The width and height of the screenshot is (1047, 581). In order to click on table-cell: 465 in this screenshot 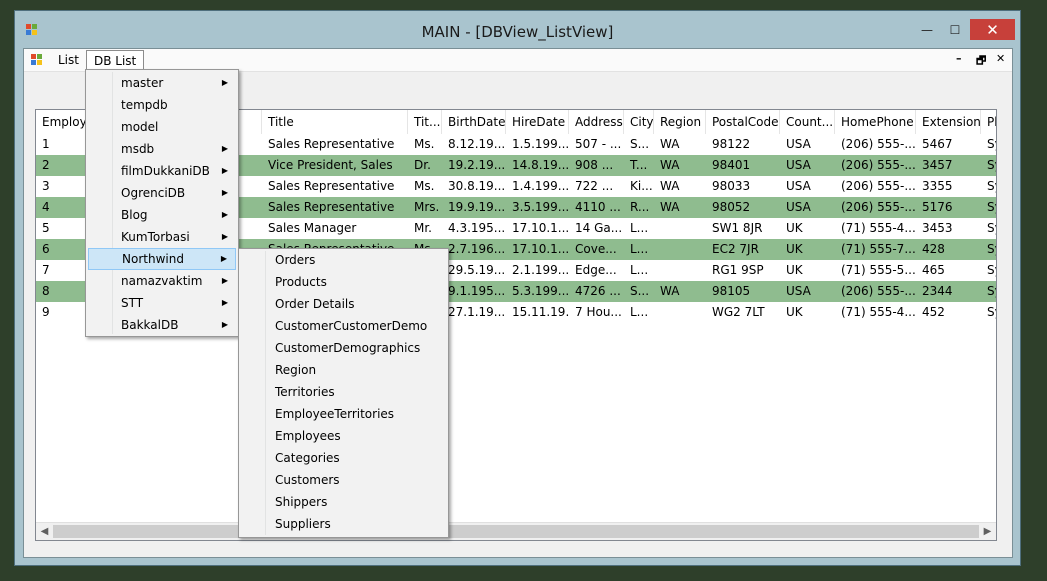, I will do `click(933, 270)`.